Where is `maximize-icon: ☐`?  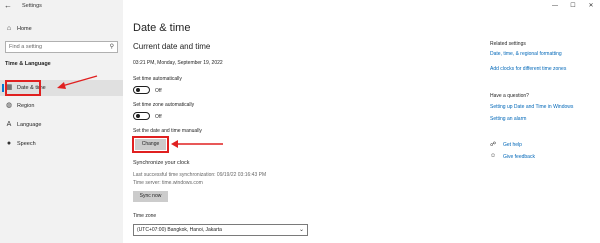
maximize-icon: ☐ is located at coordinates (573, 6).